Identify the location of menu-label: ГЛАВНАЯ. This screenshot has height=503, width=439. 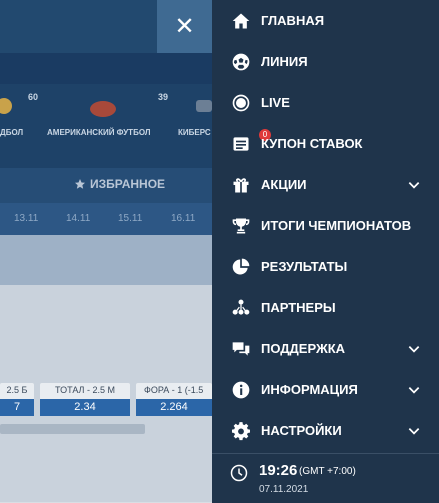
(293, 20).